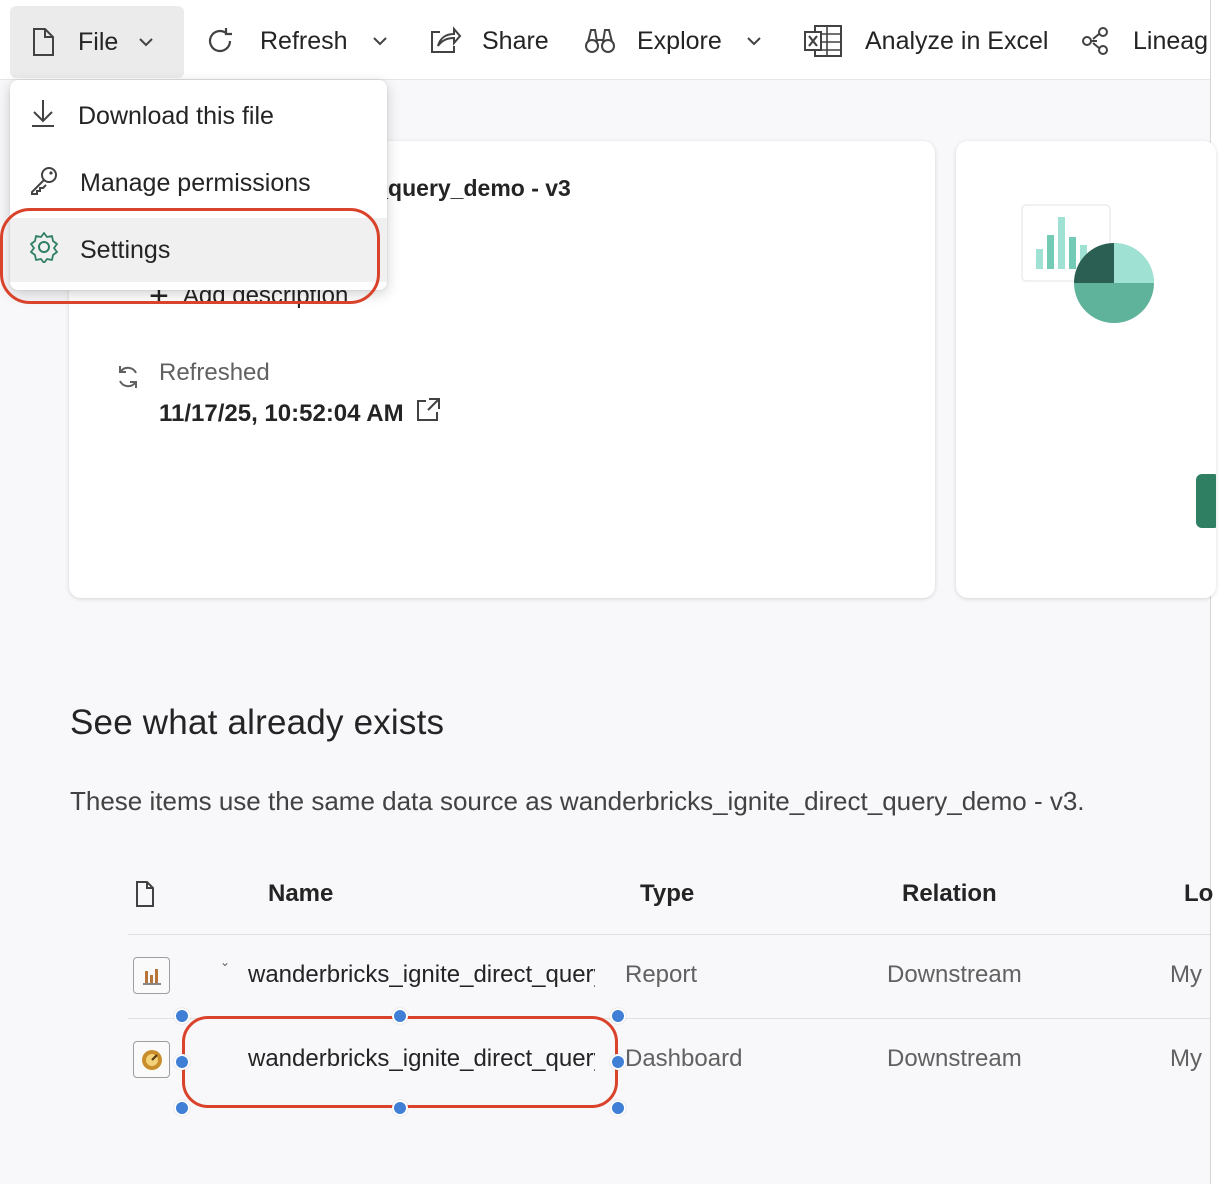 This screenshot has width=1220, height=1184. Describe the element at coordinates (823, 41) in the screenshot. I see `excel-icon` at that location.